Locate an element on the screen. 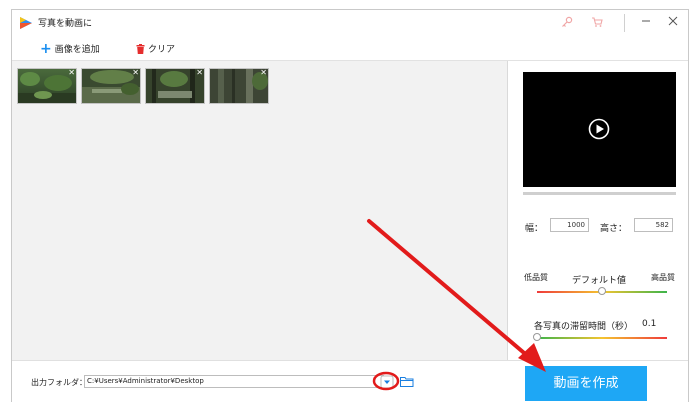 The height and width of the screenshot is (407, 700). high-quality-label: 高品質 is located at coordinates (663, 277).